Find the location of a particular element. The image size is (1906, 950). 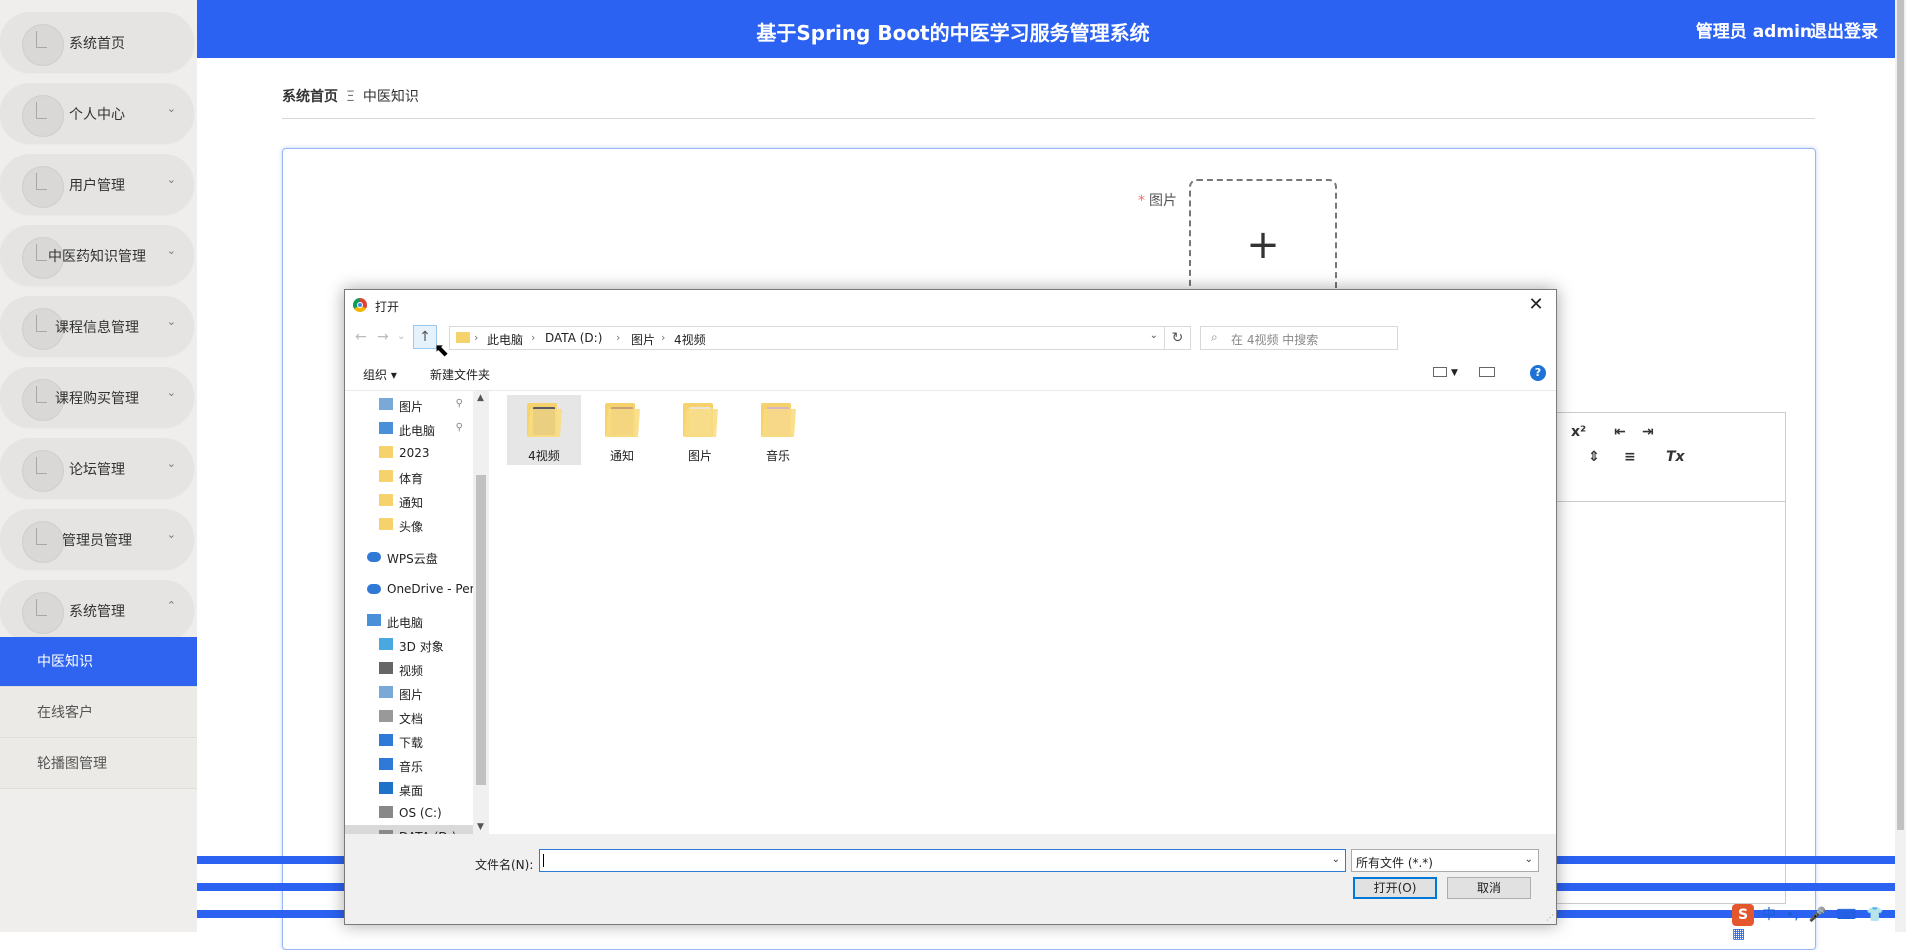

nav-pane-item: 视频 is located at coordinates (409, 669).